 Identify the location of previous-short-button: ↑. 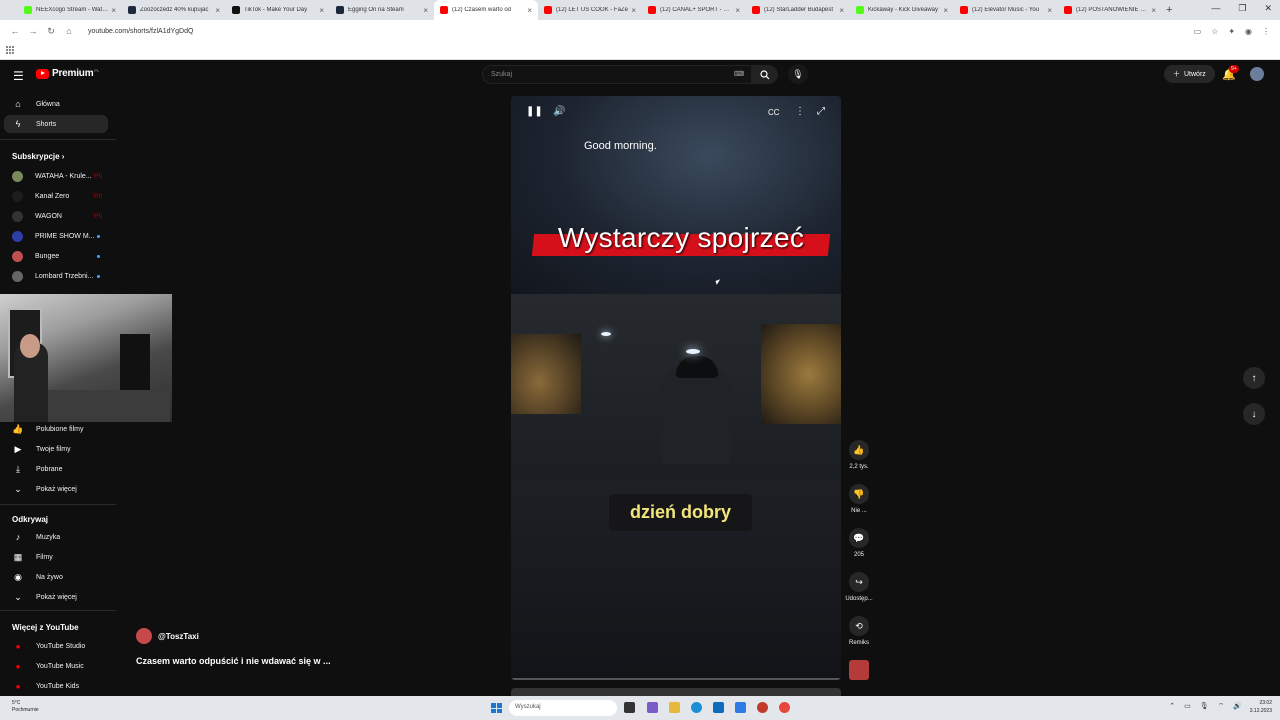
(1254, 378).